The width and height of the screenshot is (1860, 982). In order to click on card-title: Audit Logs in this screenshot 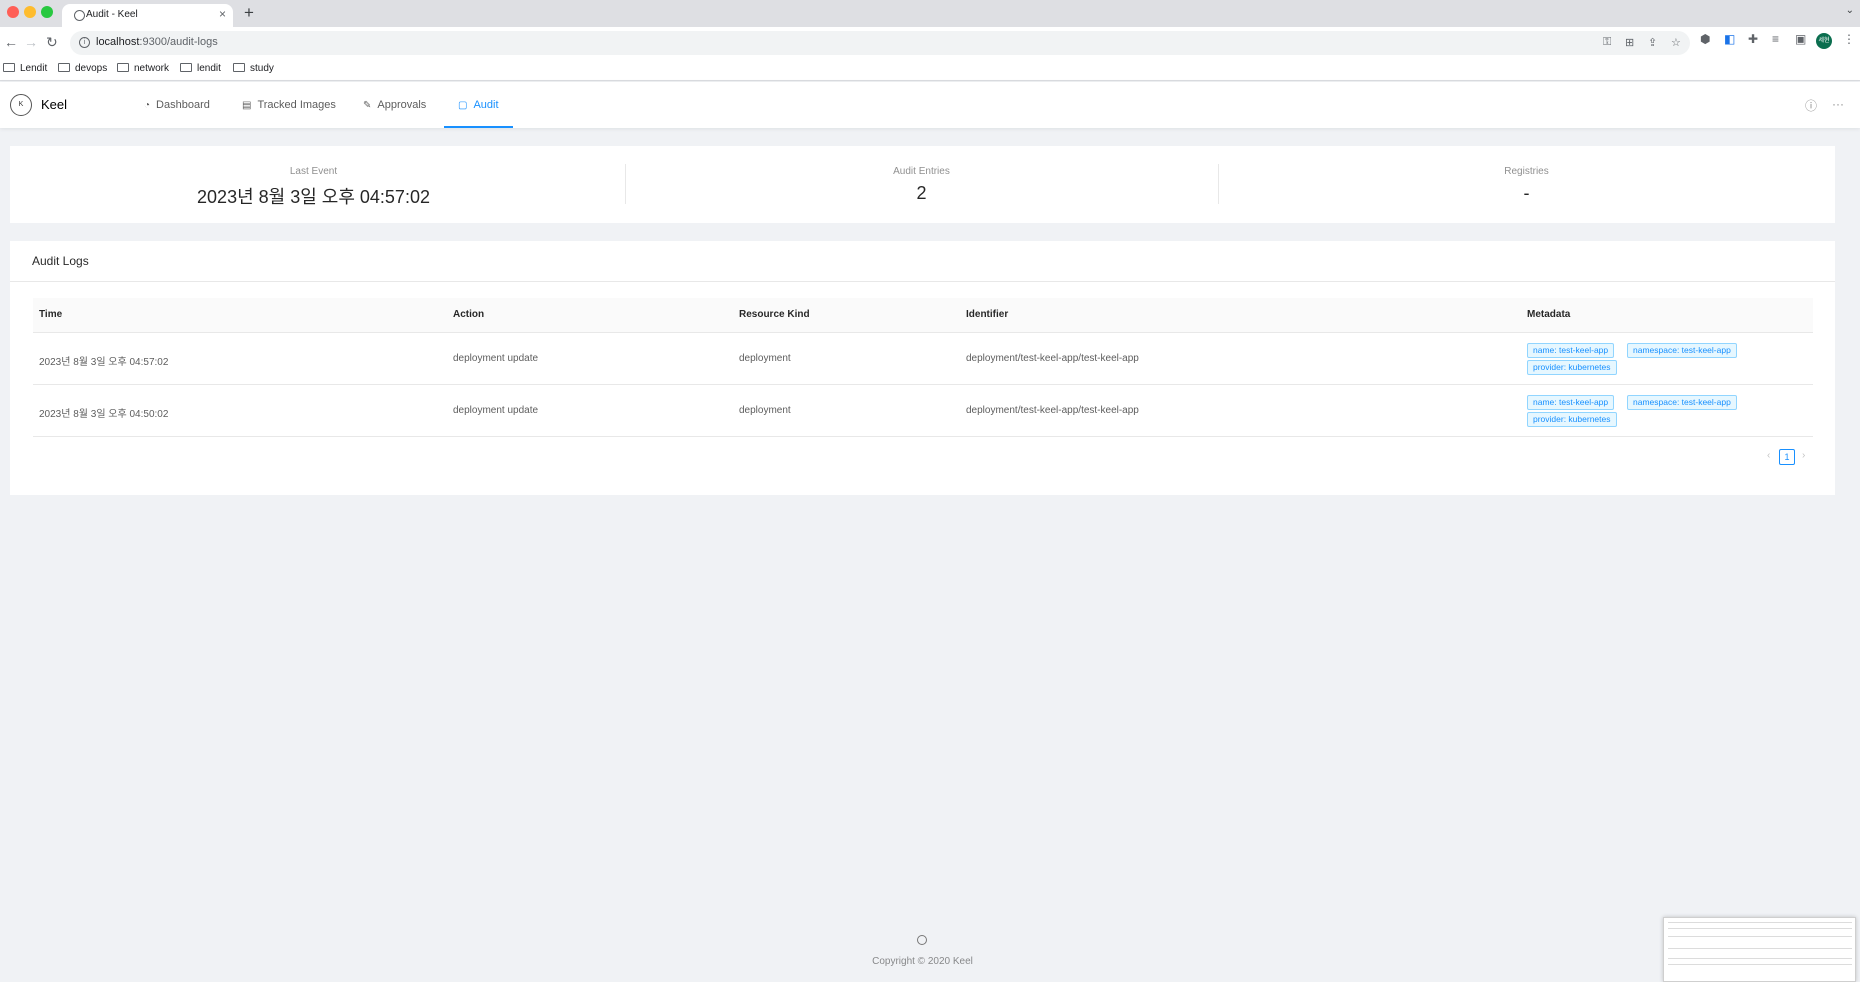, I will do `click(60, 261)`.